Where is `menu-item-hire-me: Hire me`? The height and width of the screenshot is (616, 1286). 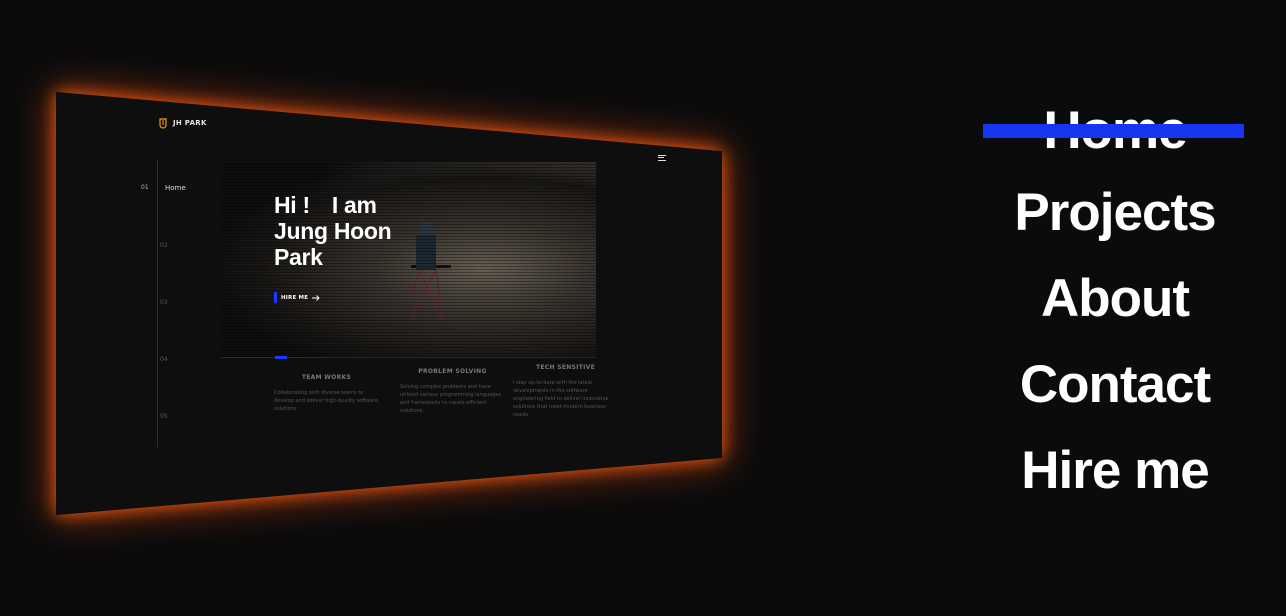 menu-item-hire-me: Hire me is located at coordinates (1115, 471).